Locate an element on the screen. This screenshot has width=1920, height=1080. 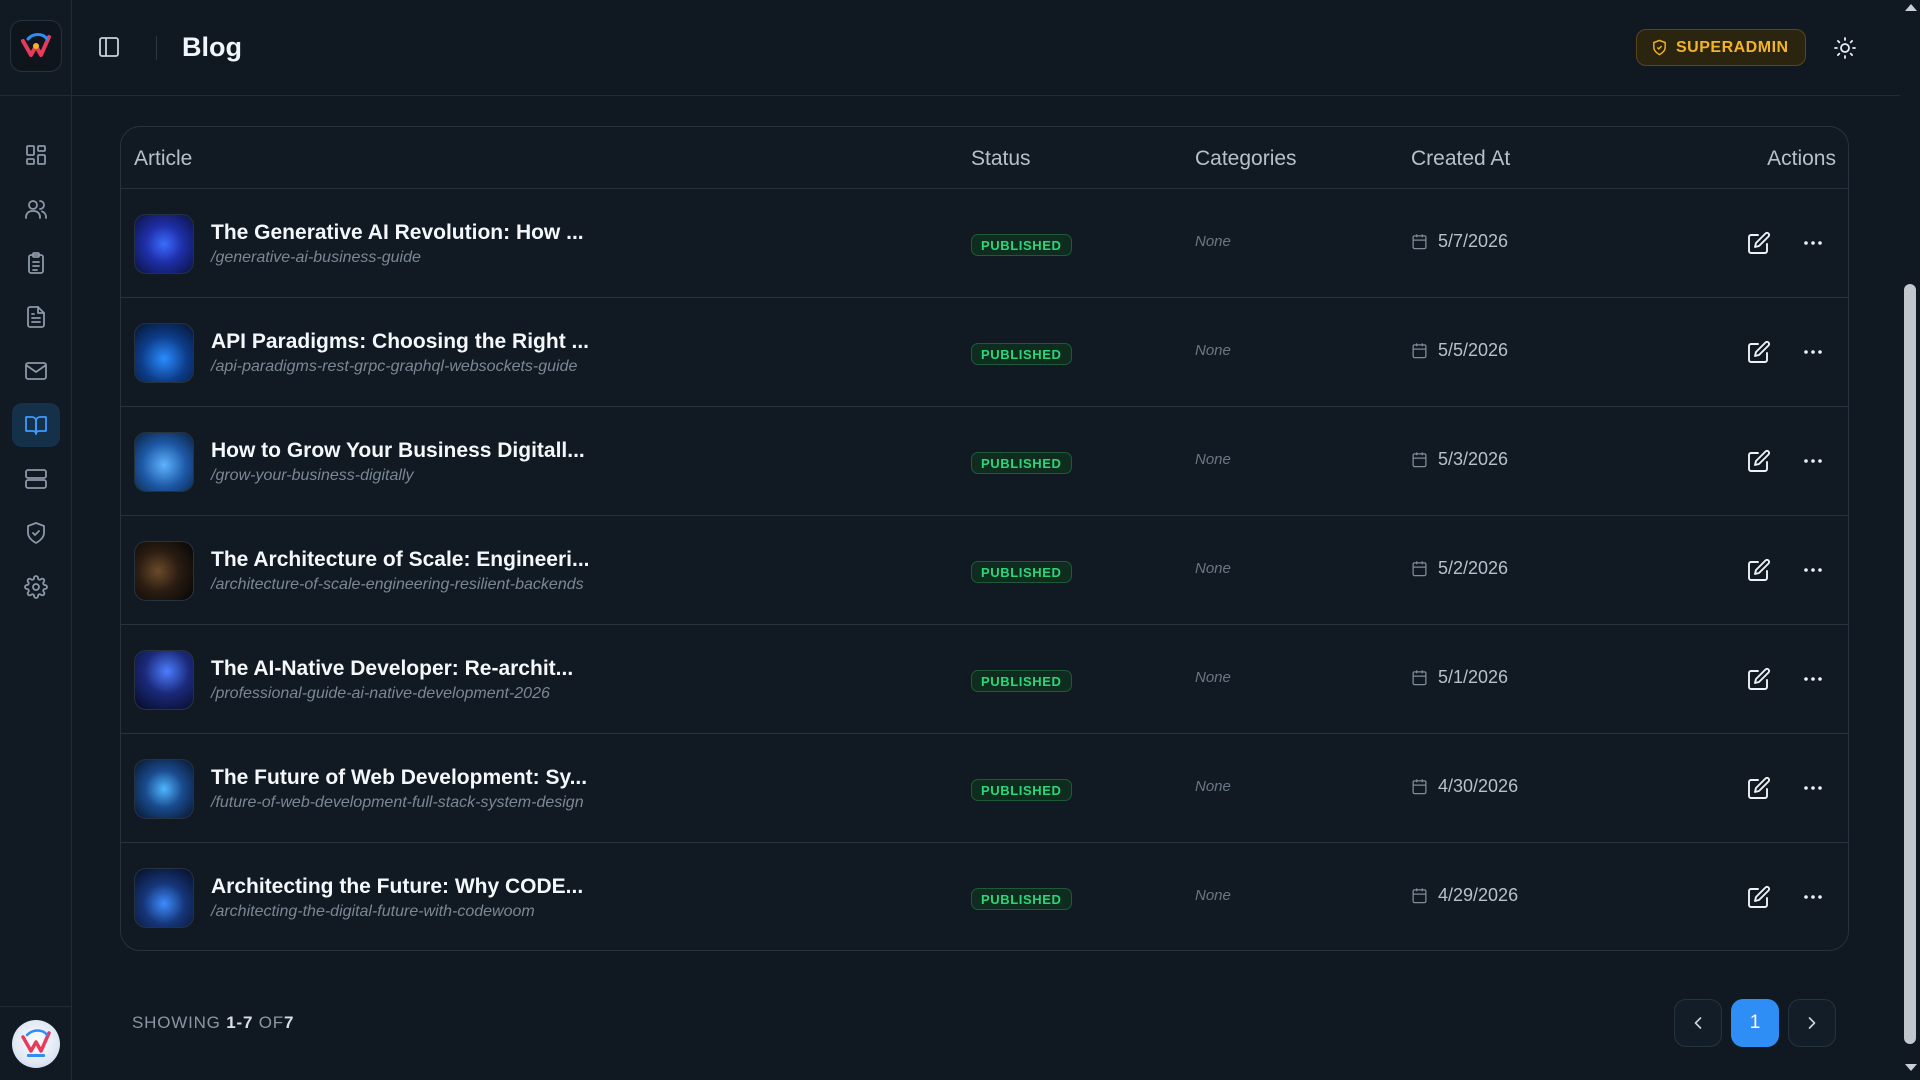
column-header-status: Status is located at coordinates (1001, 159).